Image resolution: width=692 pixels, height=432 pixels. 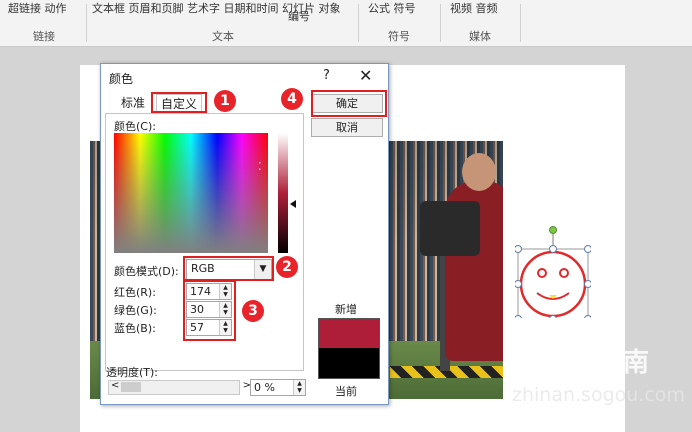 What do you see at coordinates (326, 75) in the screenshot?
I see `help-icon: ?` at bounding box center [326, 75].